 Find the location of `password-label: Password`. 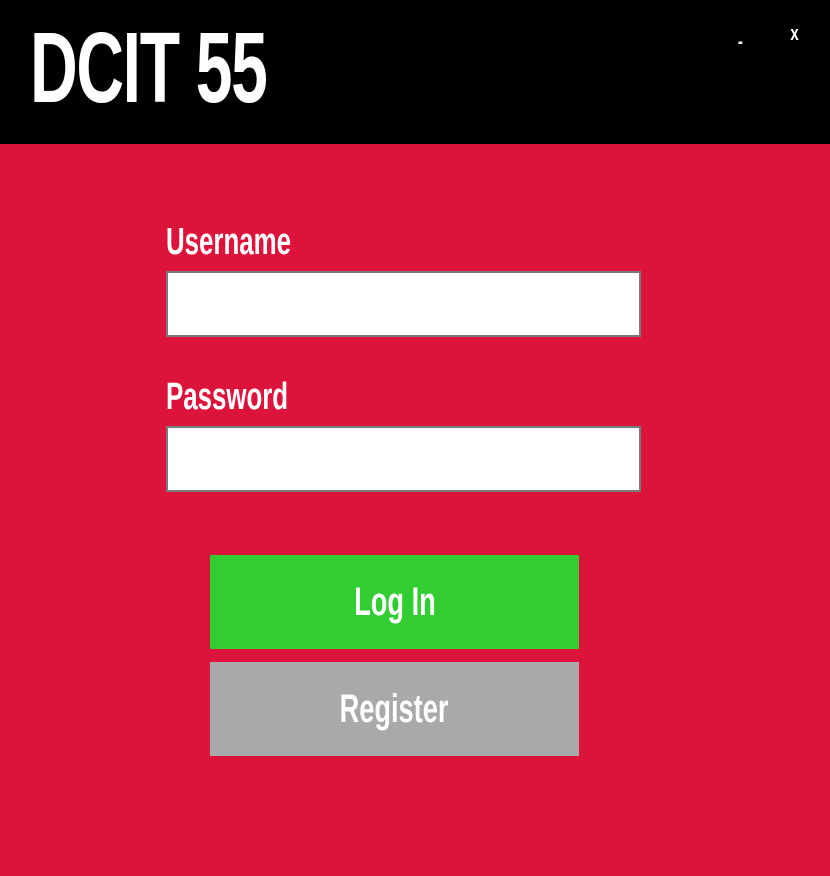

password-label: Password is located at coordinates (227, 397).